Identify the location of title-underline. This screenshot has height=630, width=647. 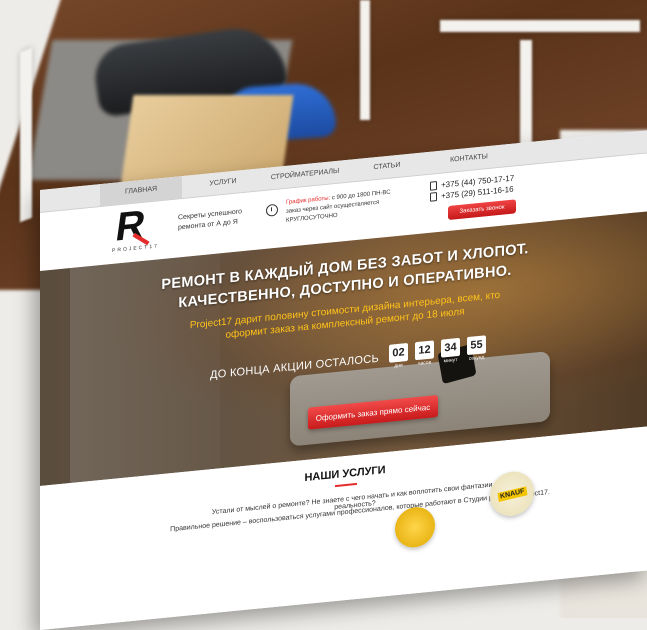
(346, 485).